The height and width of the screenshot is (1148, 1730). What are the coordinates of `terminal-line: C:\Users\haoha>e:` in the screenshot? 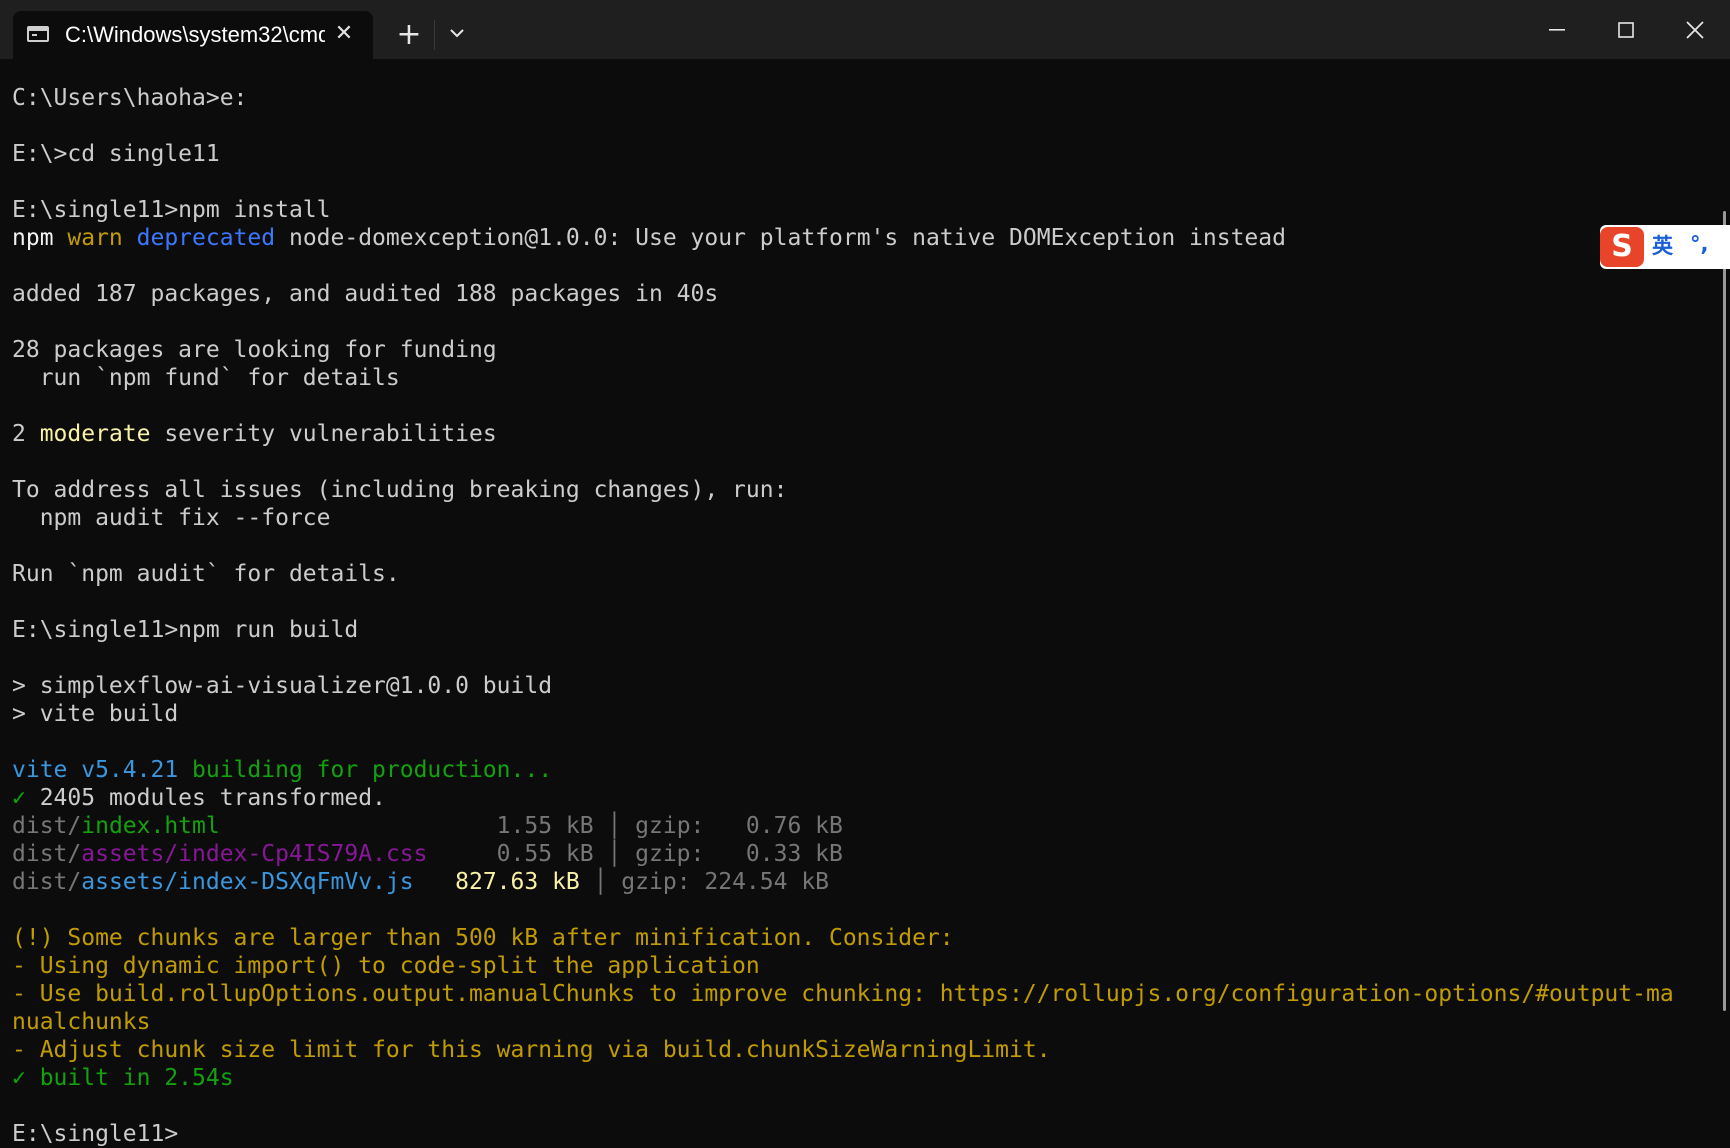 It's located at (843, 98).